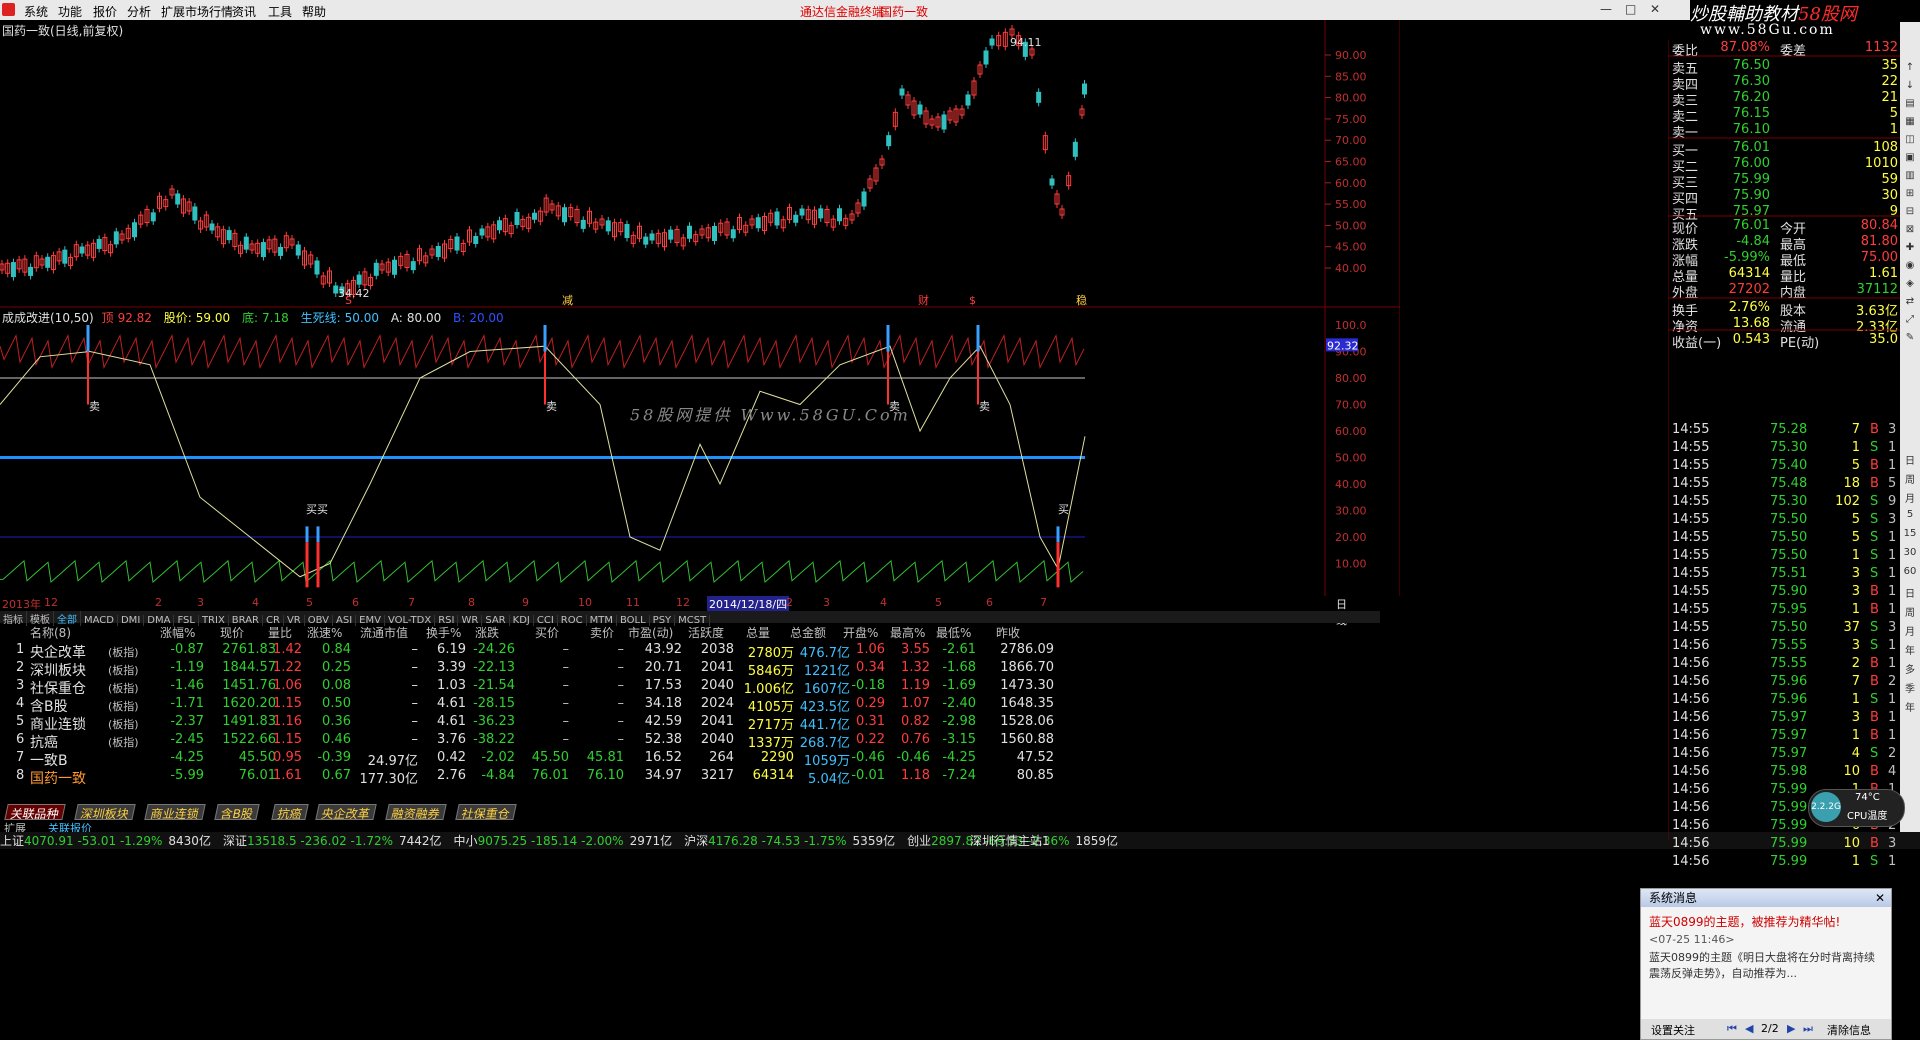 The width and height of the screenshot is (1920, 1040). What do you see at coordinates (50, 632) in the screenshot?
I see `table-header: 名称(8)` at bounding box center [50, 632].